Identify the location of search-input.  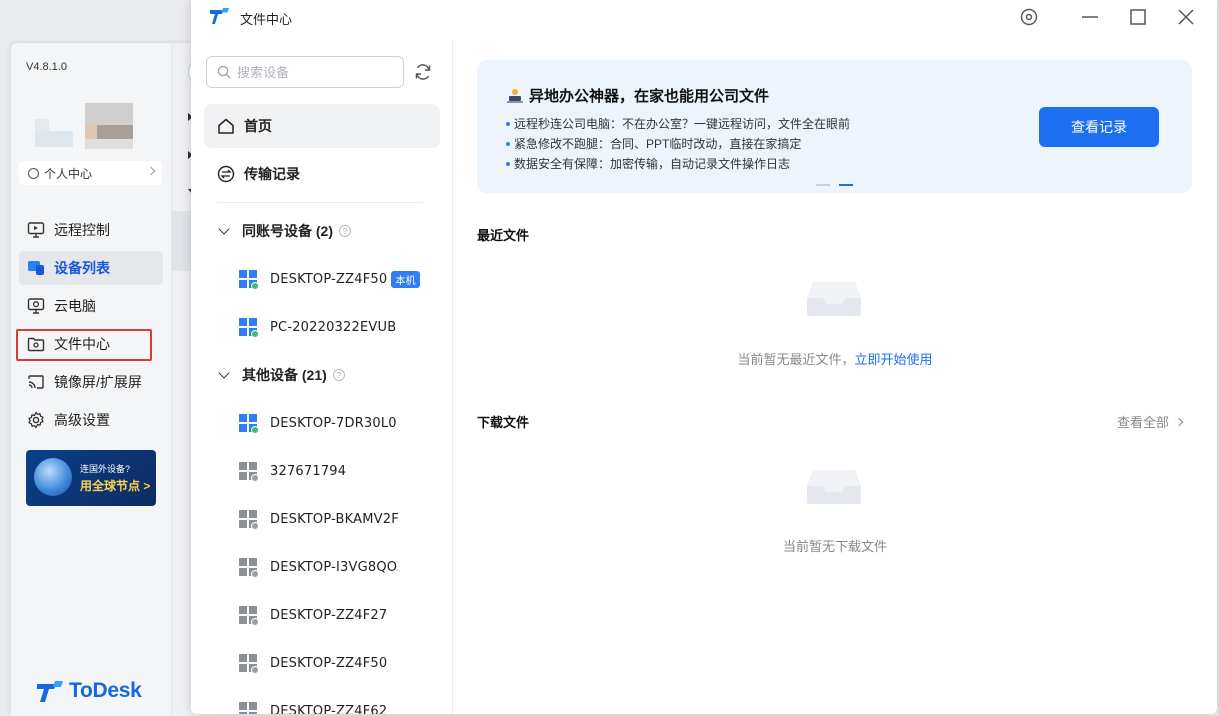
(312, 72).